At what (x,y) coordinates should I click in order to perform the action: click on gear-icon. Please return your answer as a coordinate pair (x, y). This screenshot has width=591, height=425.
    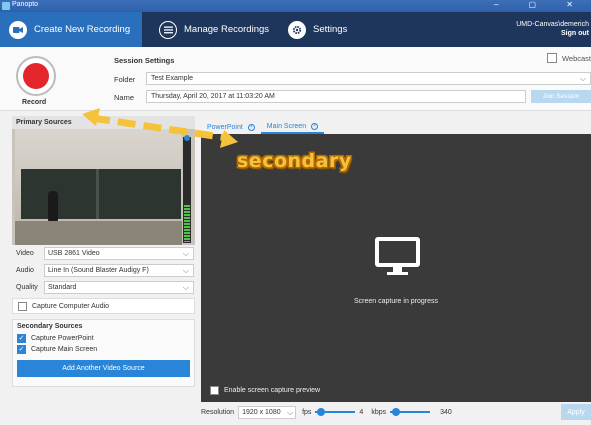
    Looking at the image, I should click on (297, 29).